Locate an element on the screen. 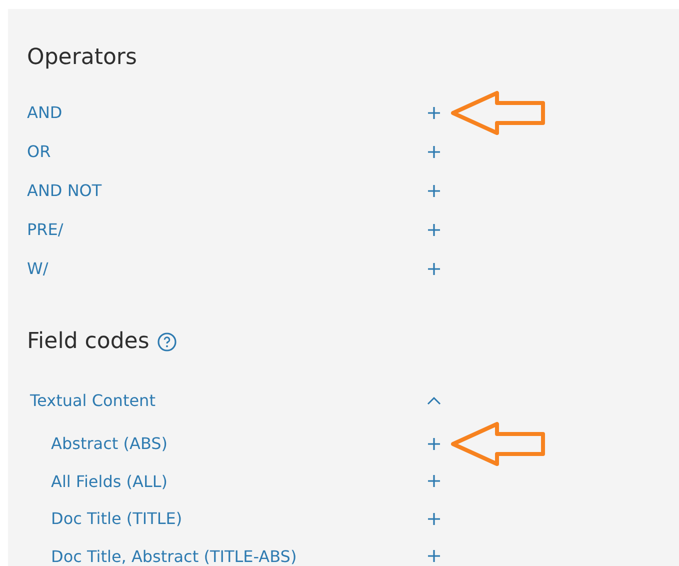 This screenshot has height=566, width=679. help-icon is located at coordinates (167, 342).